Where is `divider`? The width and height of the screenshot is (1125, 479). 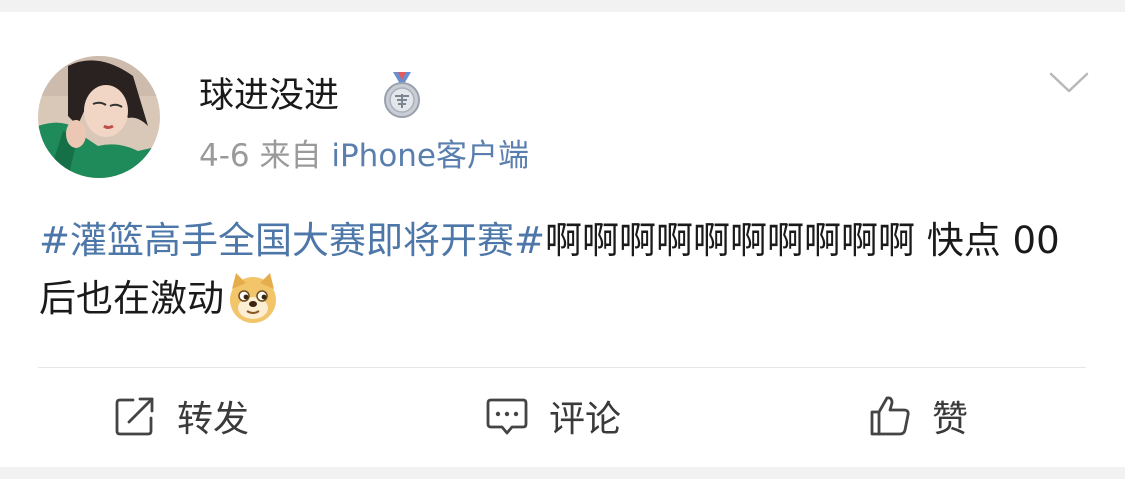
divider is located at coordinates (562, 367).